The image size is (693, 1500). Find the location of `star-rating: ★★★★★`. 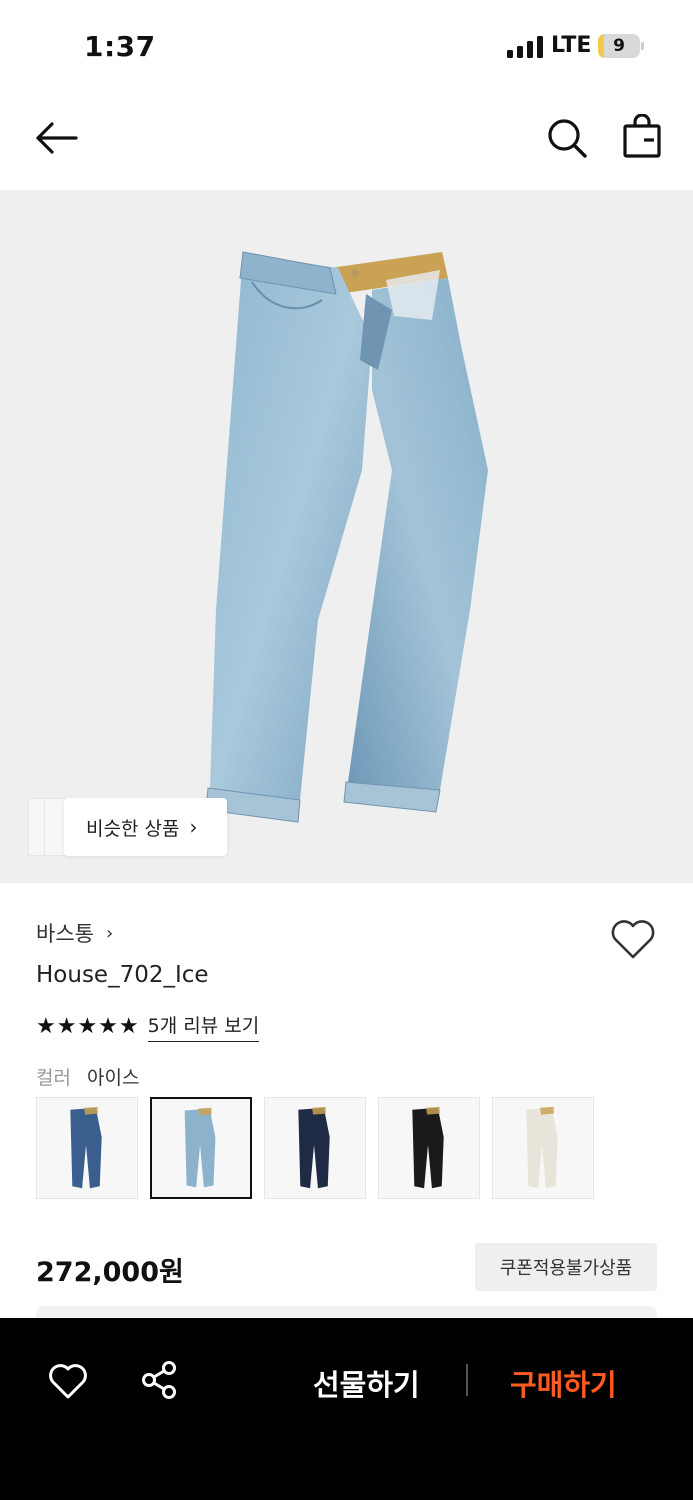

star-rating: ★★★★★ is located at coordinates (88, 1026).